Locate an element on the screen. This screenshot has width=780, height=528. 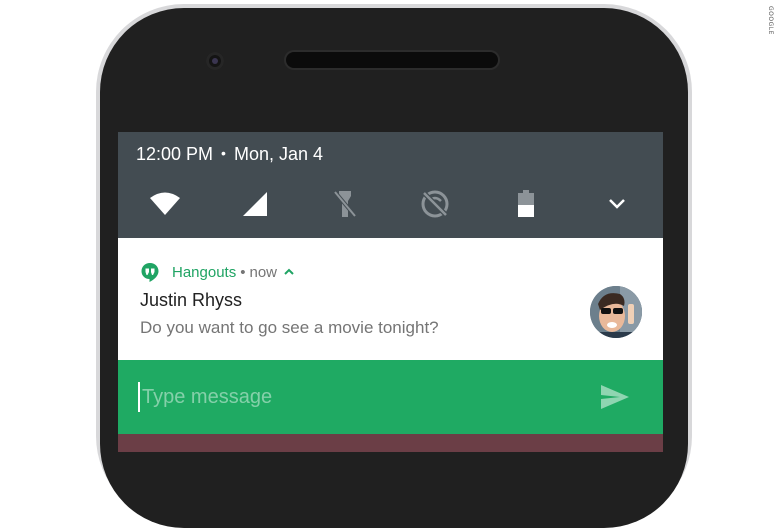
expand-chevron-icon is located at coordinates (617, 204).